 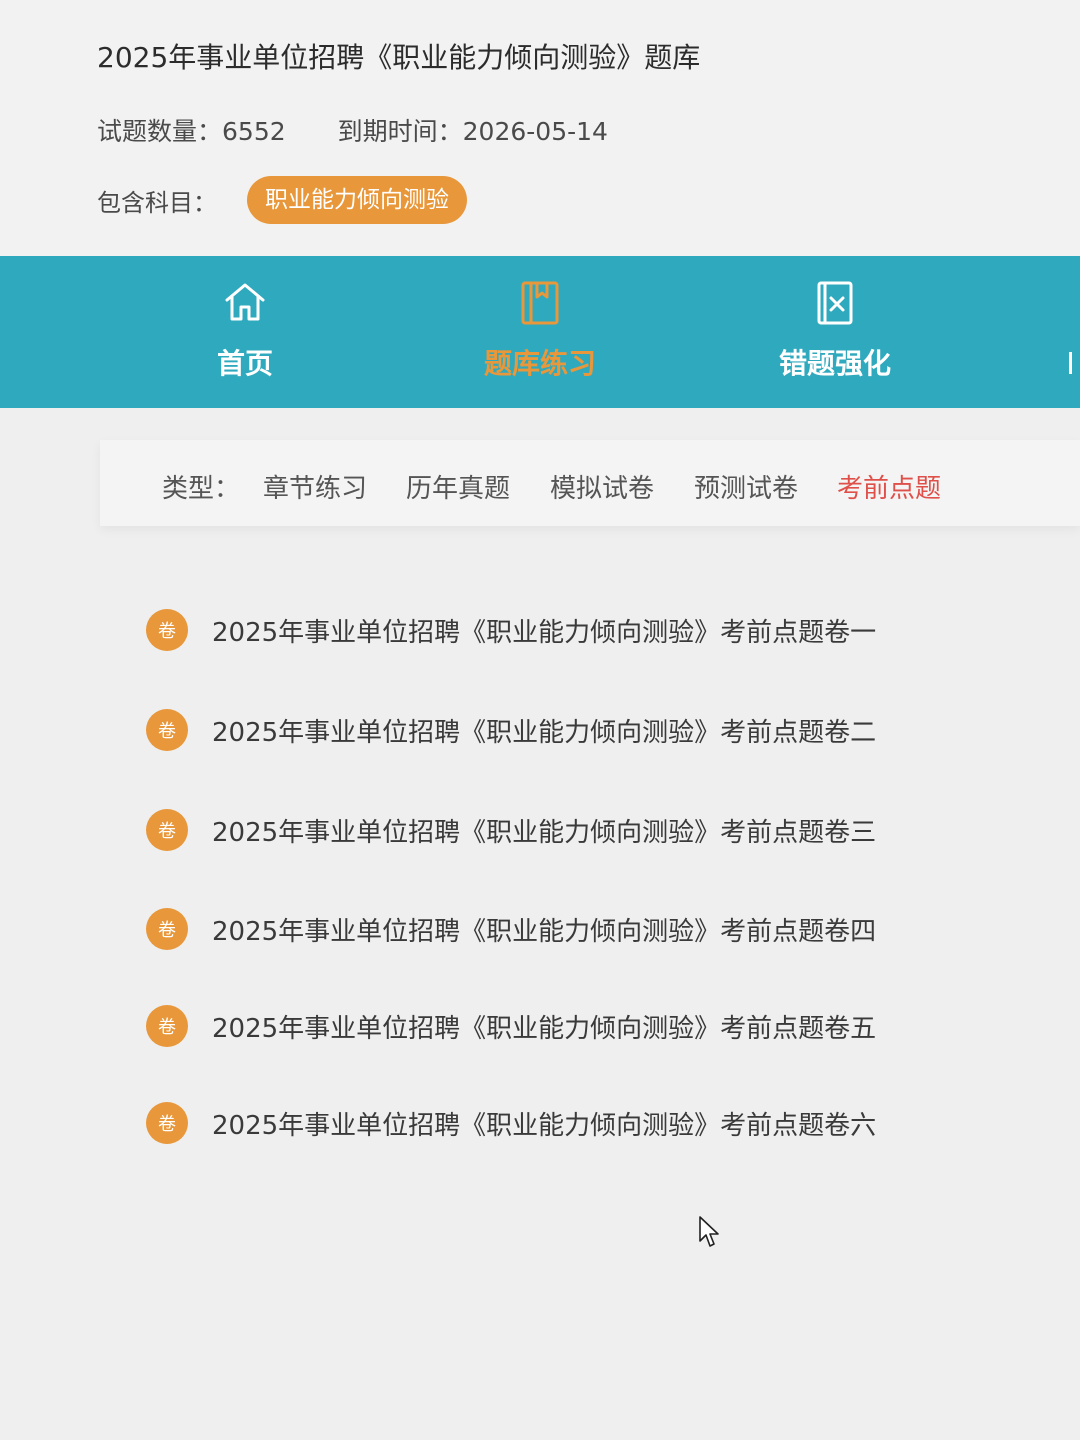 What do you see at coordinates (400, 131) in the screenshot?
I see `expiry-label: 到期时间：` at bounding box center [400, 131].